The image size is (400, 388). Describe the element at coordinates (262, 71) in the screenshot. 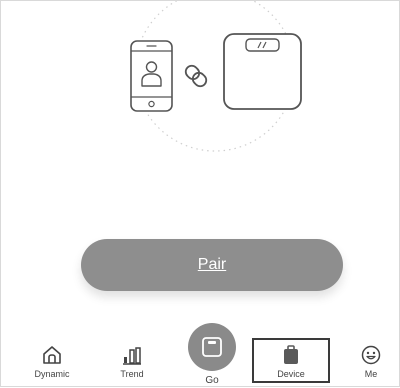

I see `smart-scale-icon` at that location.